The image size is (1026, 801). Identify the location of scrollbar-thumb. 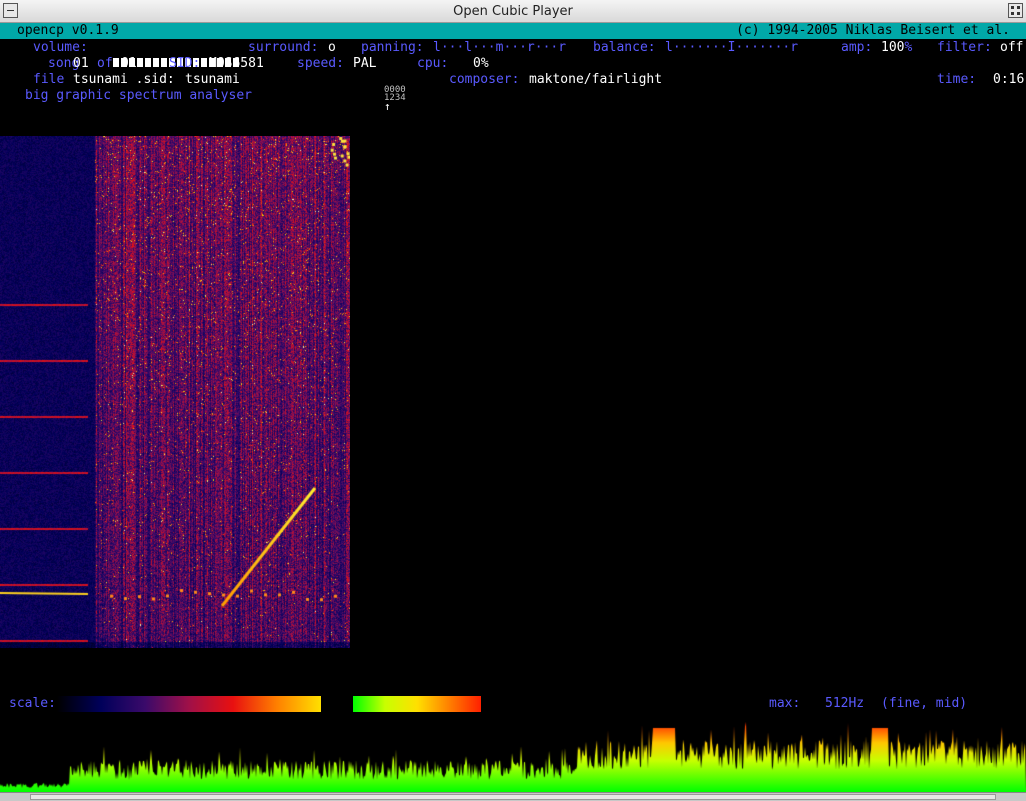
(513, 797).